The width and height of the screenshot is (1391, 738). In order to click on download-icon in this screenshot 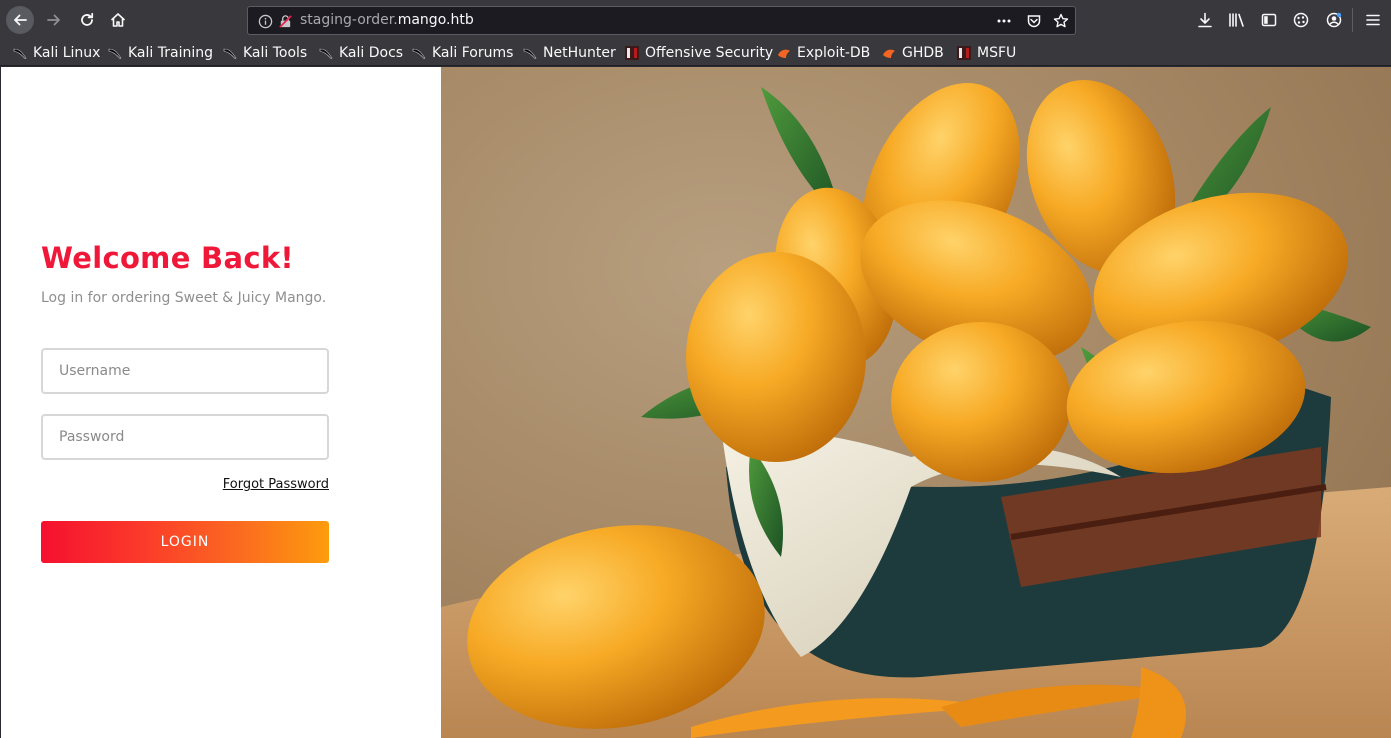, I will do `click(1205, 20)`.